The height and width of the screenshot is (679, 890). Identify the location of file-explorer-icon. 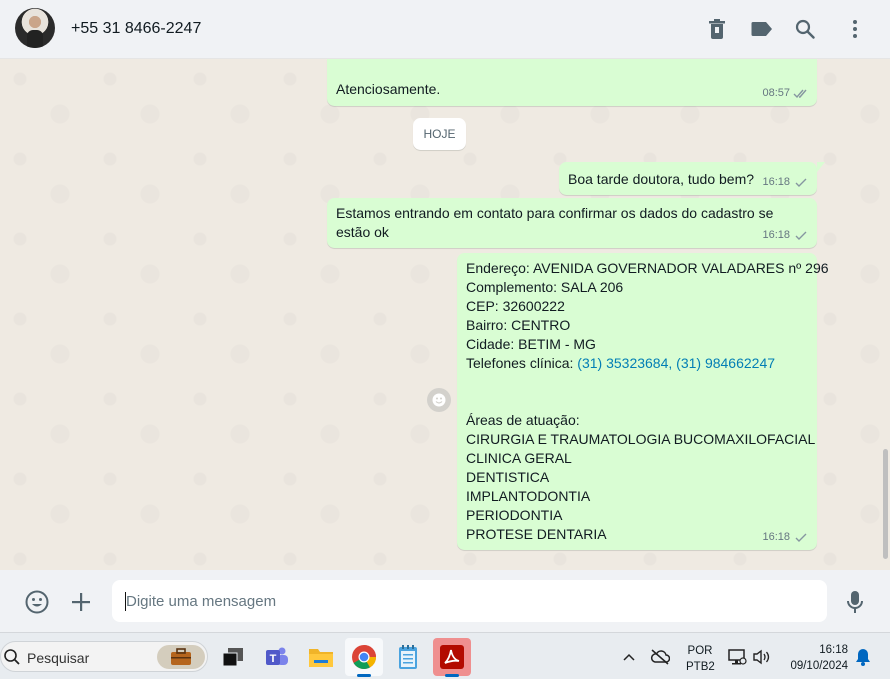
(321, 657).